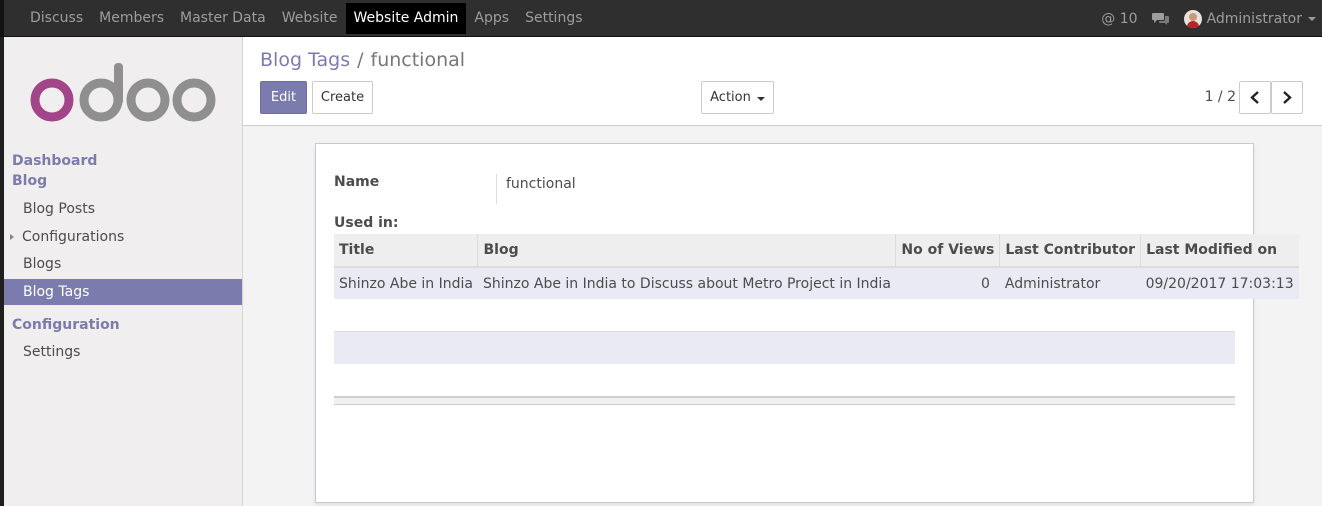  Describe the element at coordinates (310, 18) in the screenshot. I see `menu-website: Website` at that location.